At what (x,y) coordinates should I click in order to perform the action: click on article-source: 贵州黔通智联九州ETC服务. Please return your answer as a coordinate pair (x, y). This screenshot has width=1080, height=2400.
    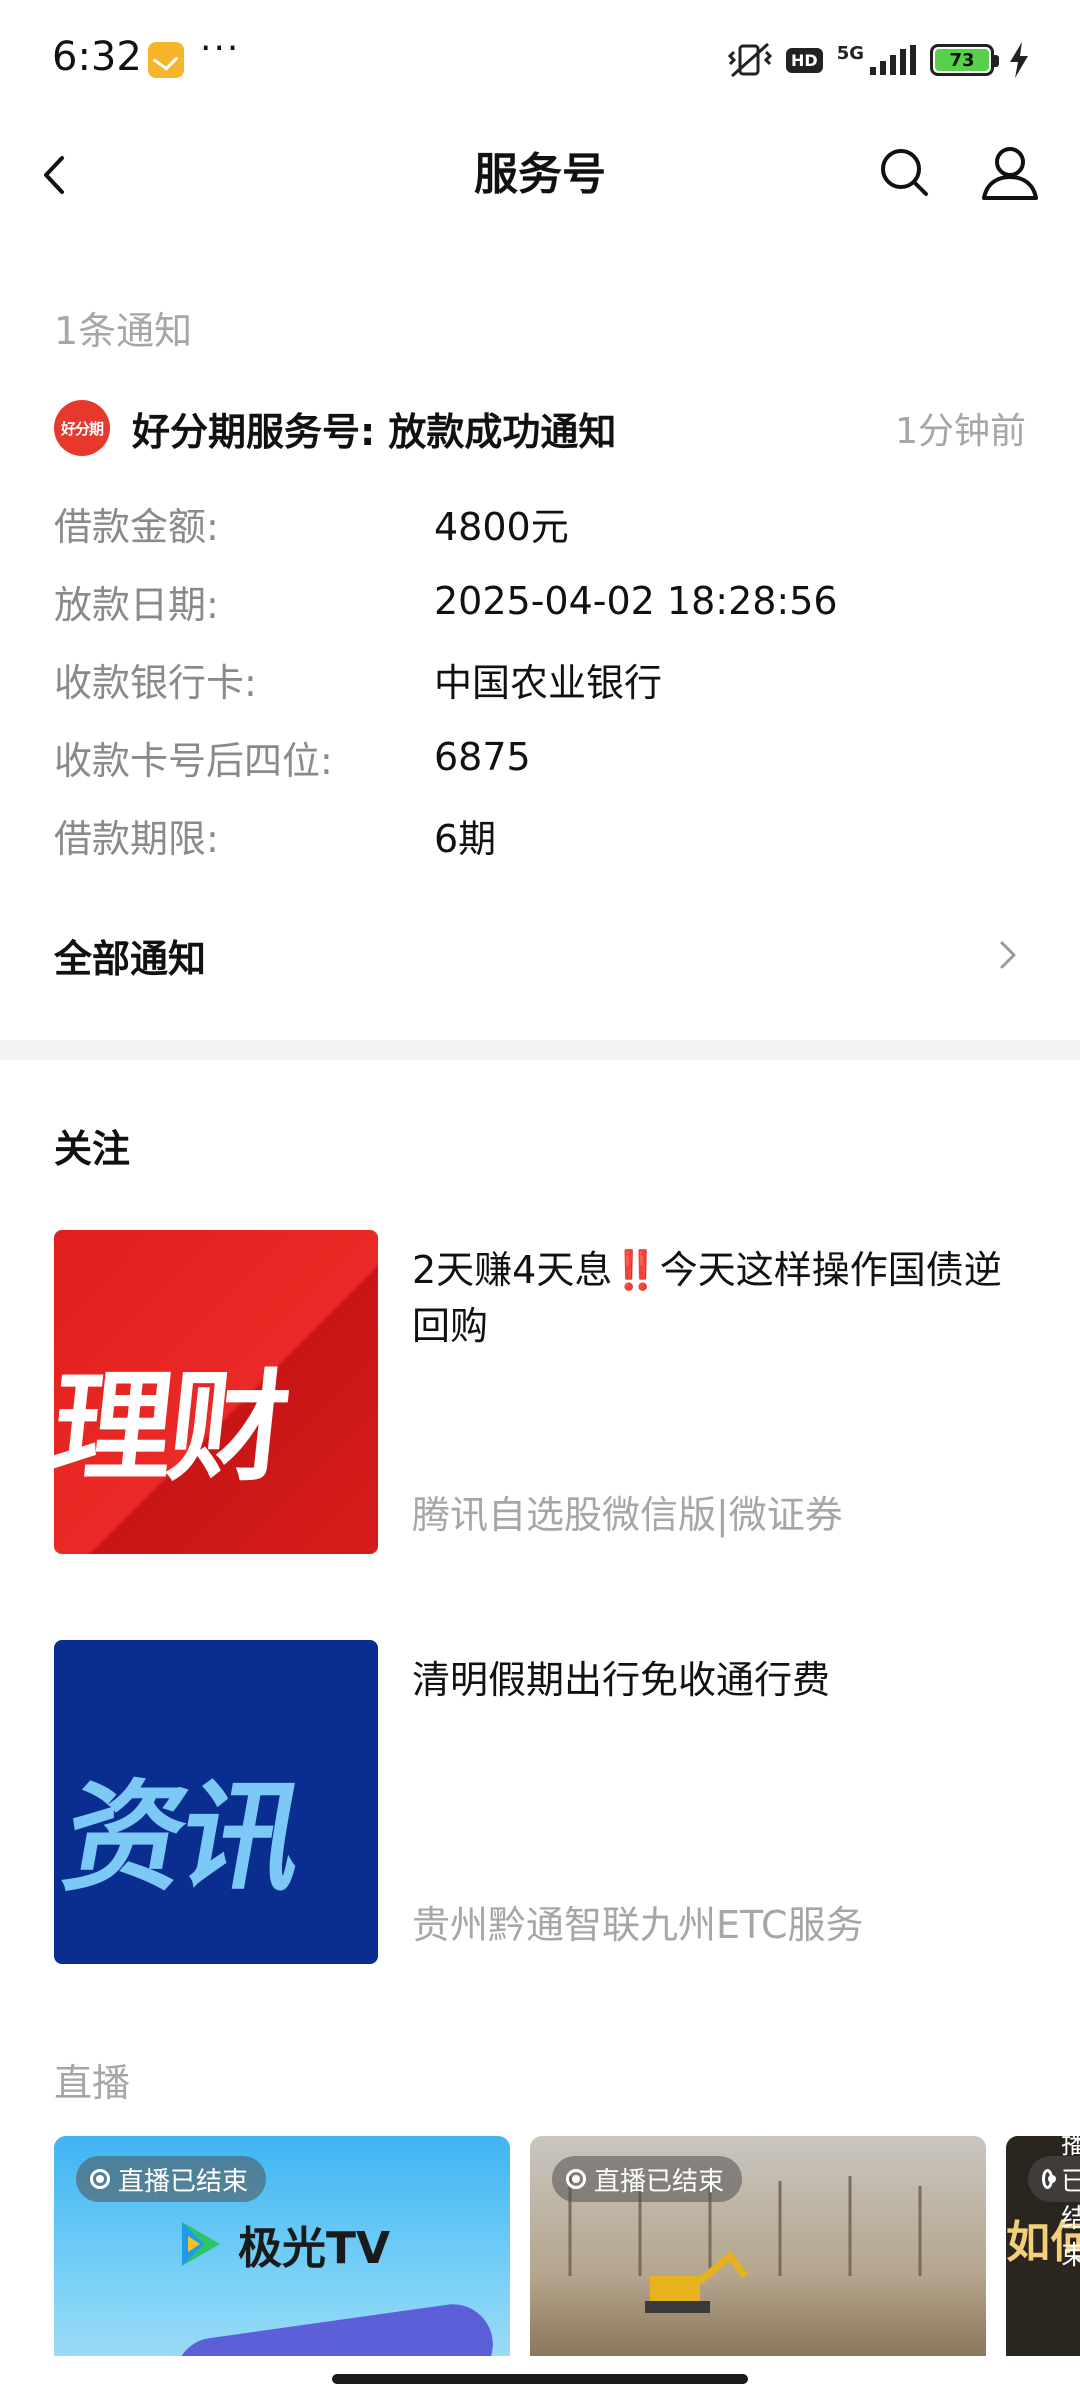
    Looking at the image, I should click on (638, 1925).